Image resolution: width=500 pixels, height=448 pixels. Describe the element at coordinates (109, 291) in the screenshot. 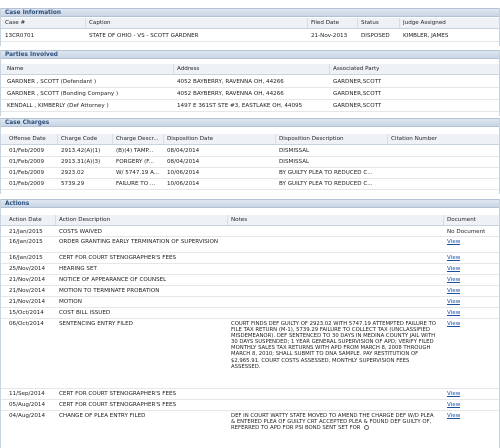

I see `action-description: MOTION TO TERMINATE PROBATION` at that location.